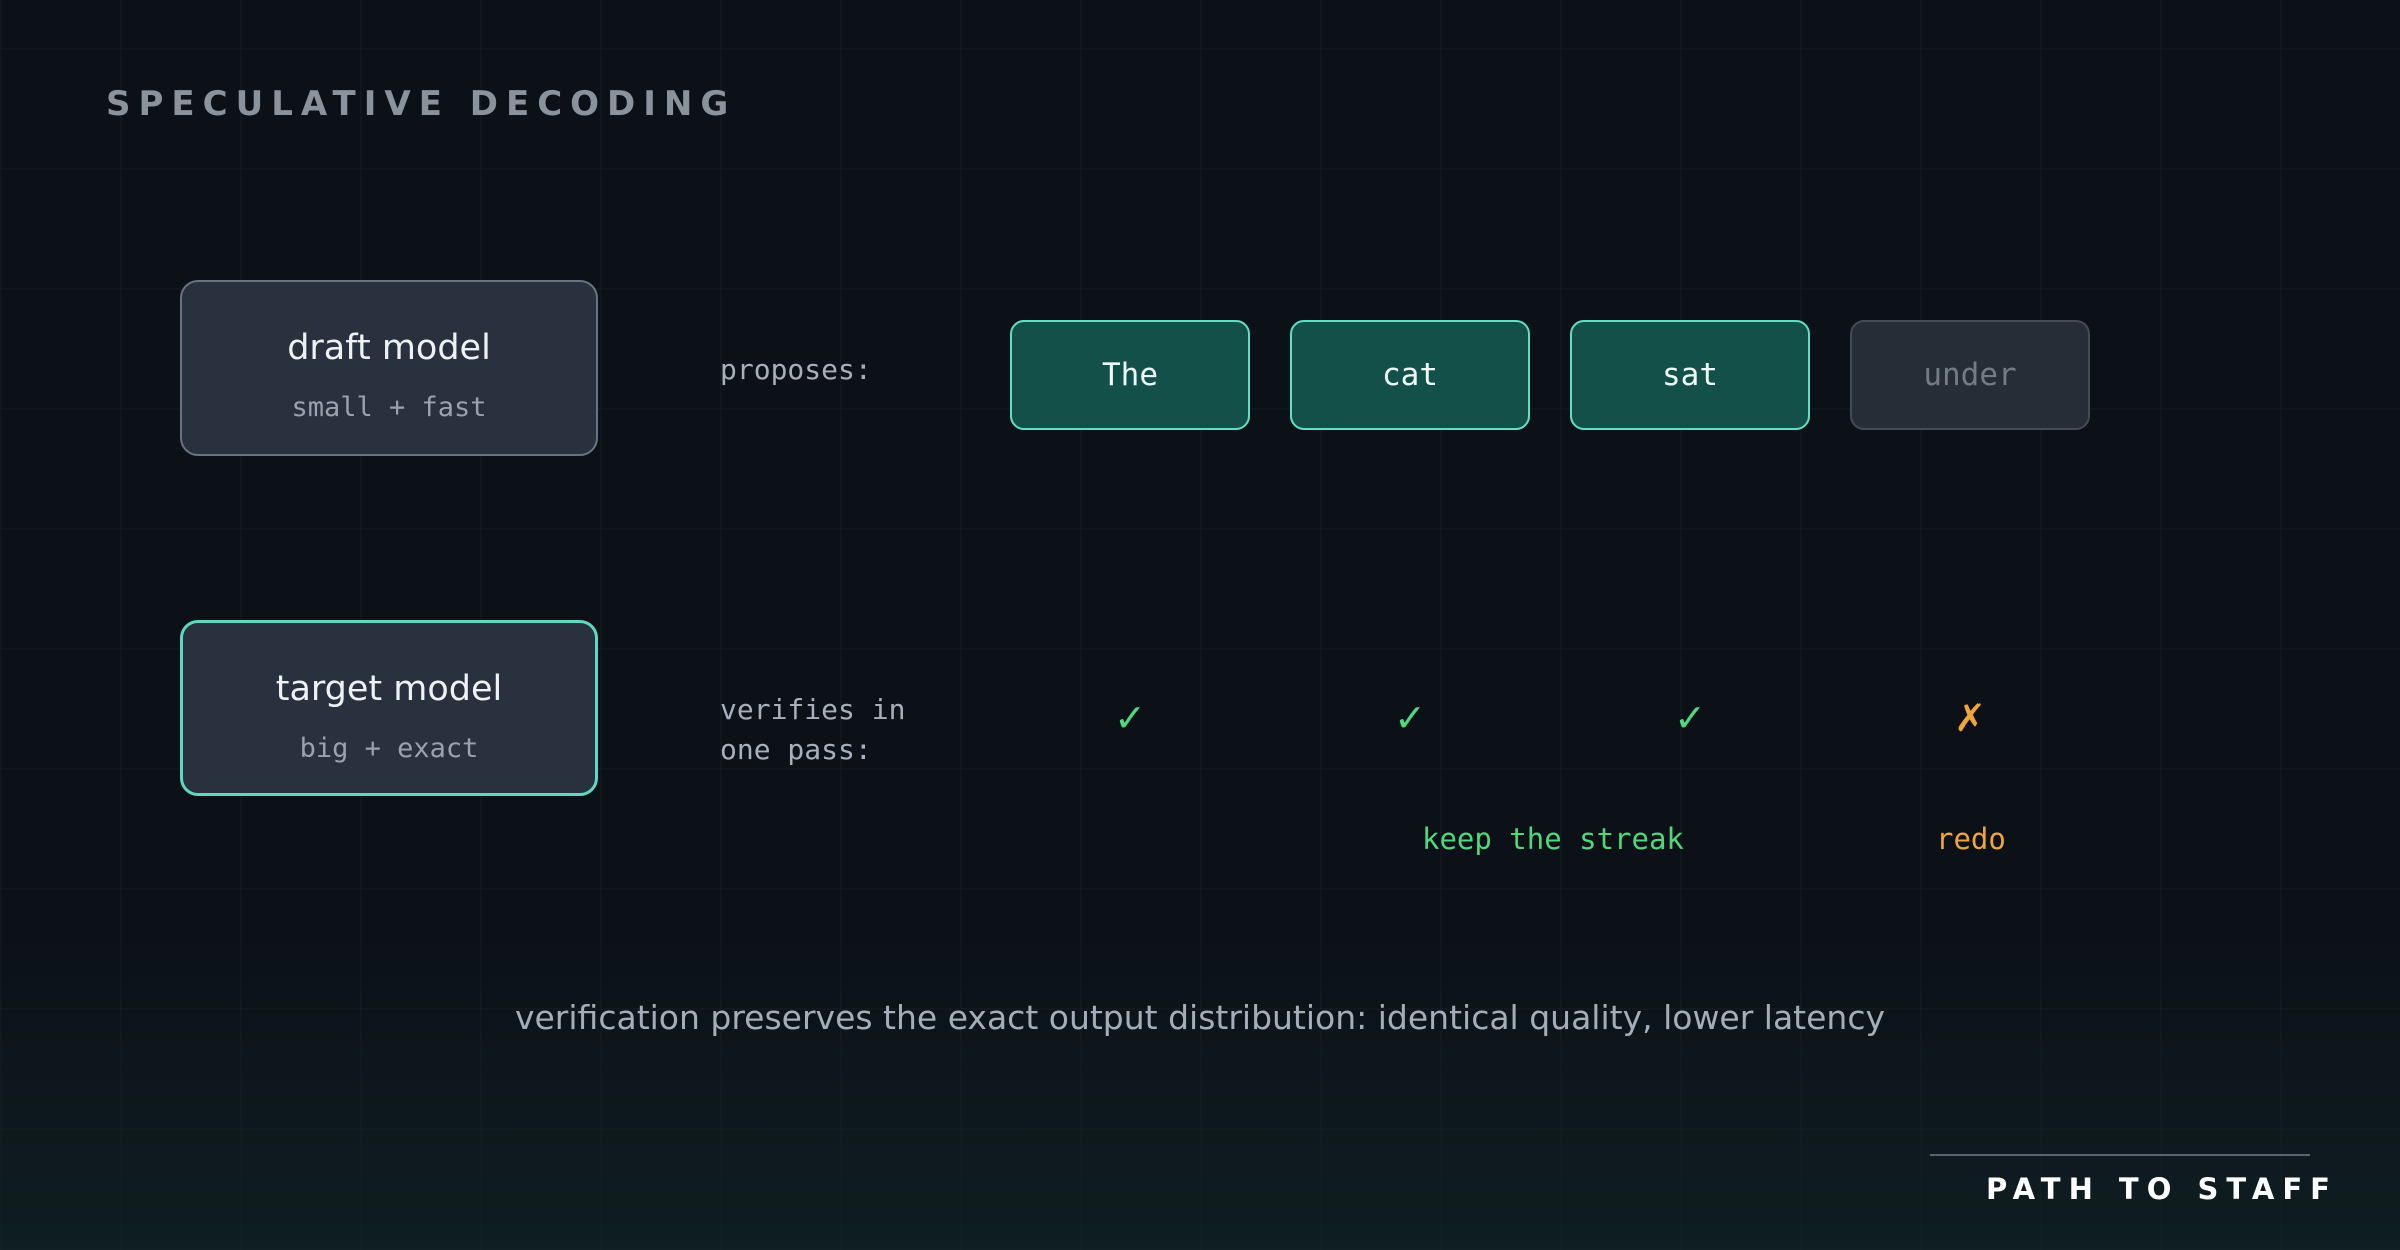  Describe the element at coordinates (2162, 1189) in the screenshot. I see `brand-label: PATH TO STAFF` at that location.